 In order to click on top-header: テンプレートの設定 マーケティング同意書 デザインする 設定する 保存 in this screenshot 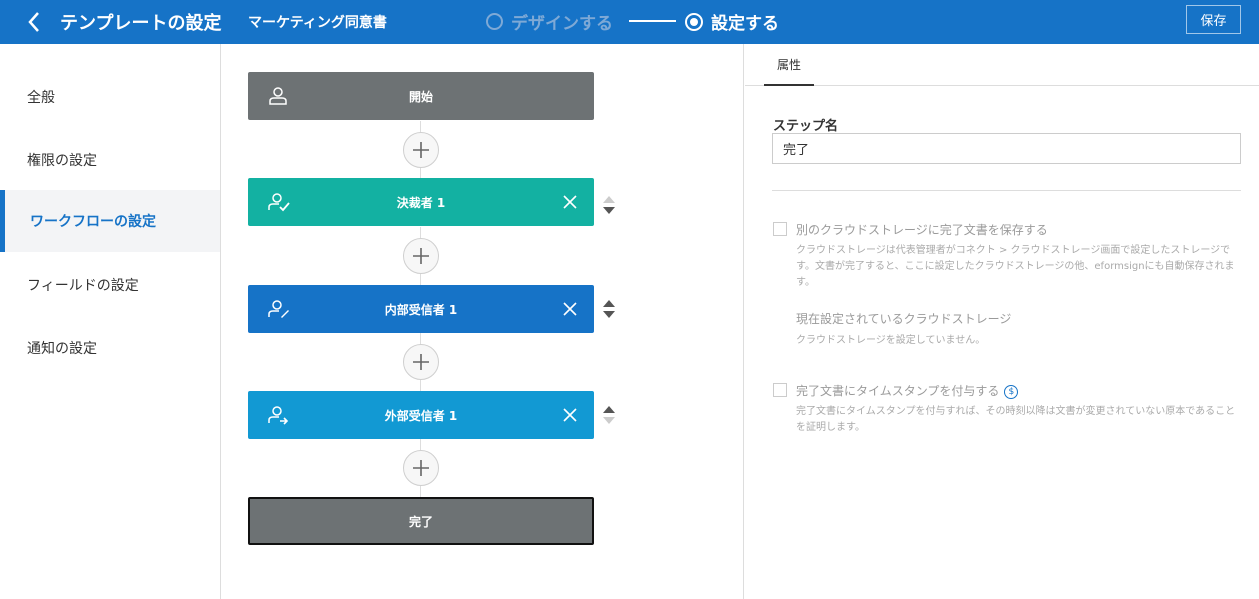, I will do `click(629, 22)`.